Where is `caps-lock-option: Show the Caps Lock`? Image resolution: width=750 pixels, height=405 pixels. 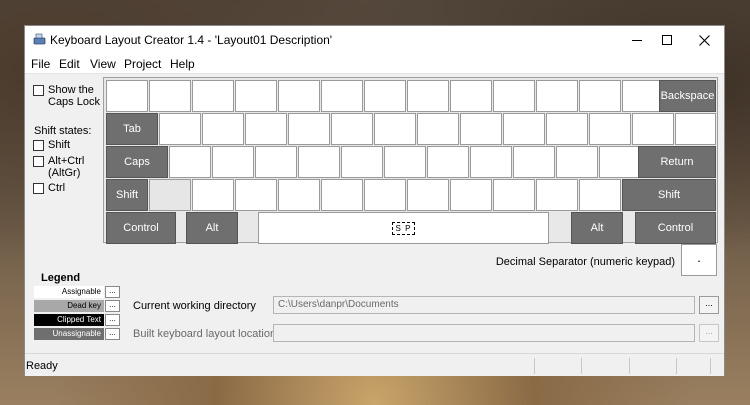 caps-lock-option: Show the Caps Lock is located at coordinates (68, 96).